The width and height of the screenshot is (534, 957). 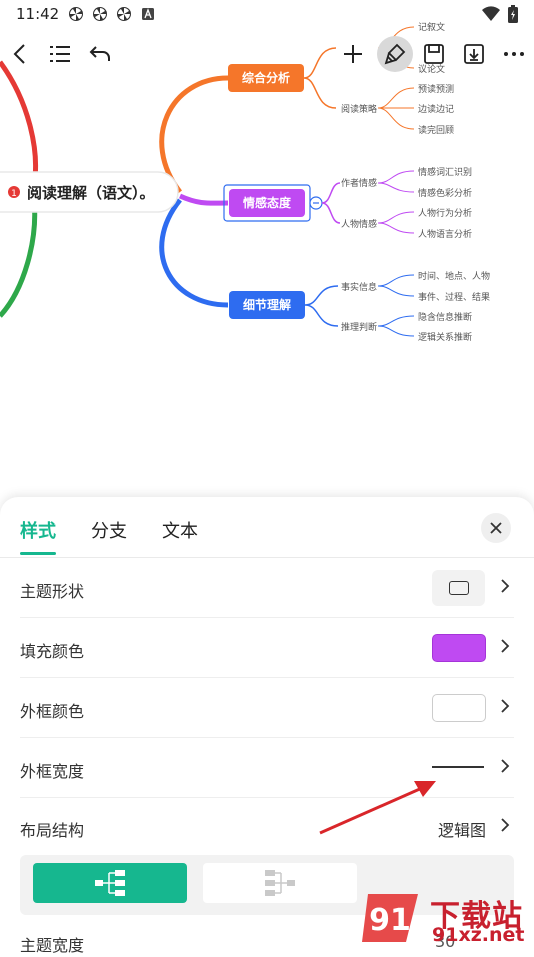 What do you see at coordinates (52, 651) in the screenshot?
I see `fill-color-label: 填充颜色` at bounding box center [52, 651].